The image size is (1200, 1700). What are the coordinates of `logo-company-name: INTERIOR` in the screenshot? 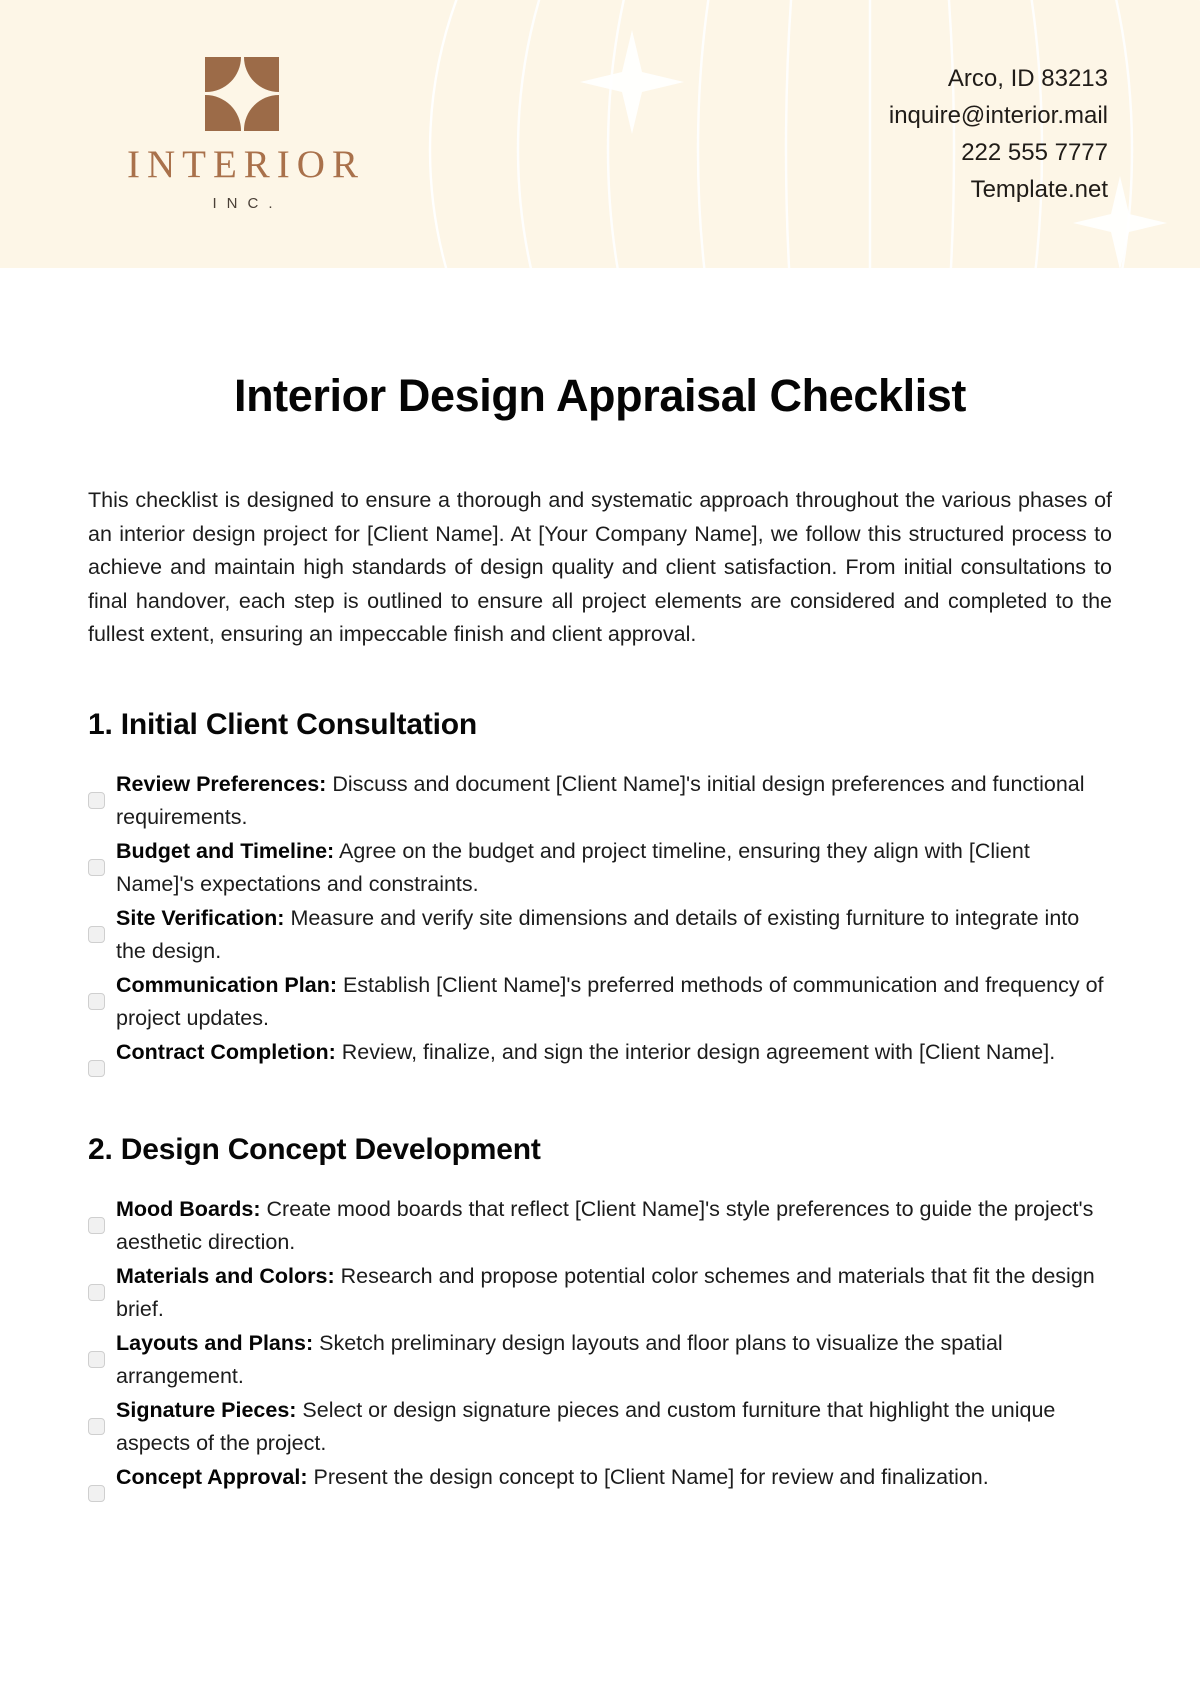 It's located at (246, 164).